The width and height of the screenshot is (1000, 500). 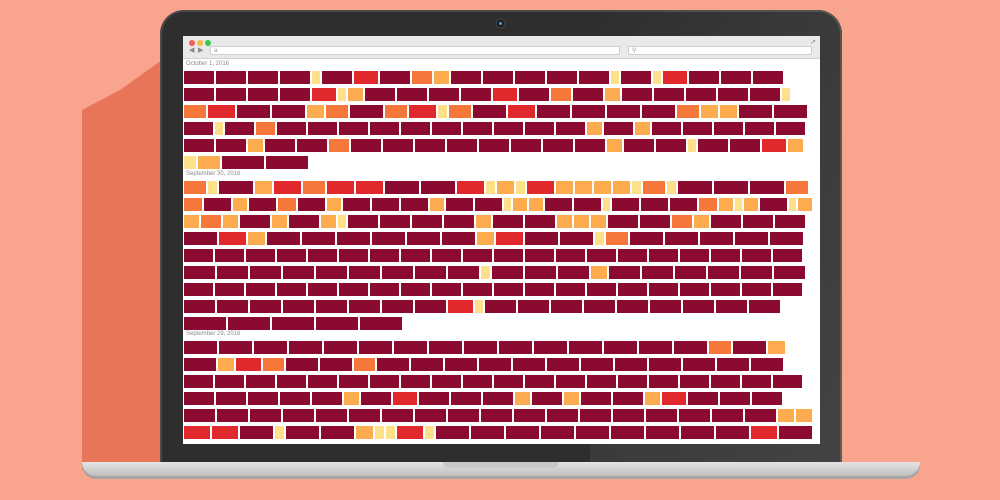 I want to click on forward-arrow-icon: ▶, so click(x=200, y=51).